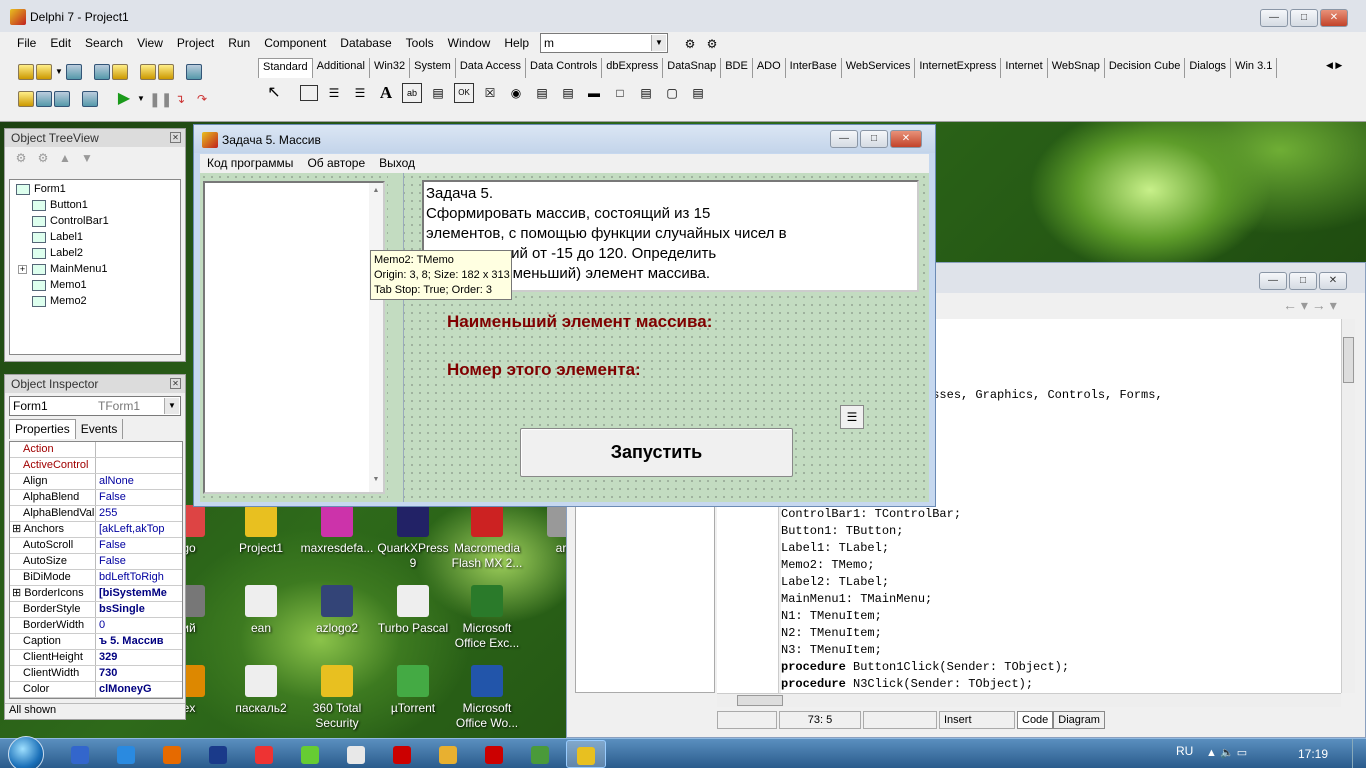 Image resolution: width=1366 pixels, height=768 pixels. What do you see at coordinates (337, 698) in the screenshot?
I see `desktop-icon: 360 Total Security` at bounding box center [337, 698].